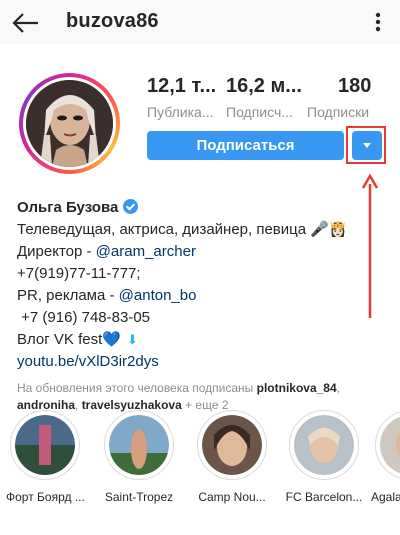 Image resolution: width=400 pixels, height=535 pixels. I want to click on follow-button: Подписаться, so click(245, 145).